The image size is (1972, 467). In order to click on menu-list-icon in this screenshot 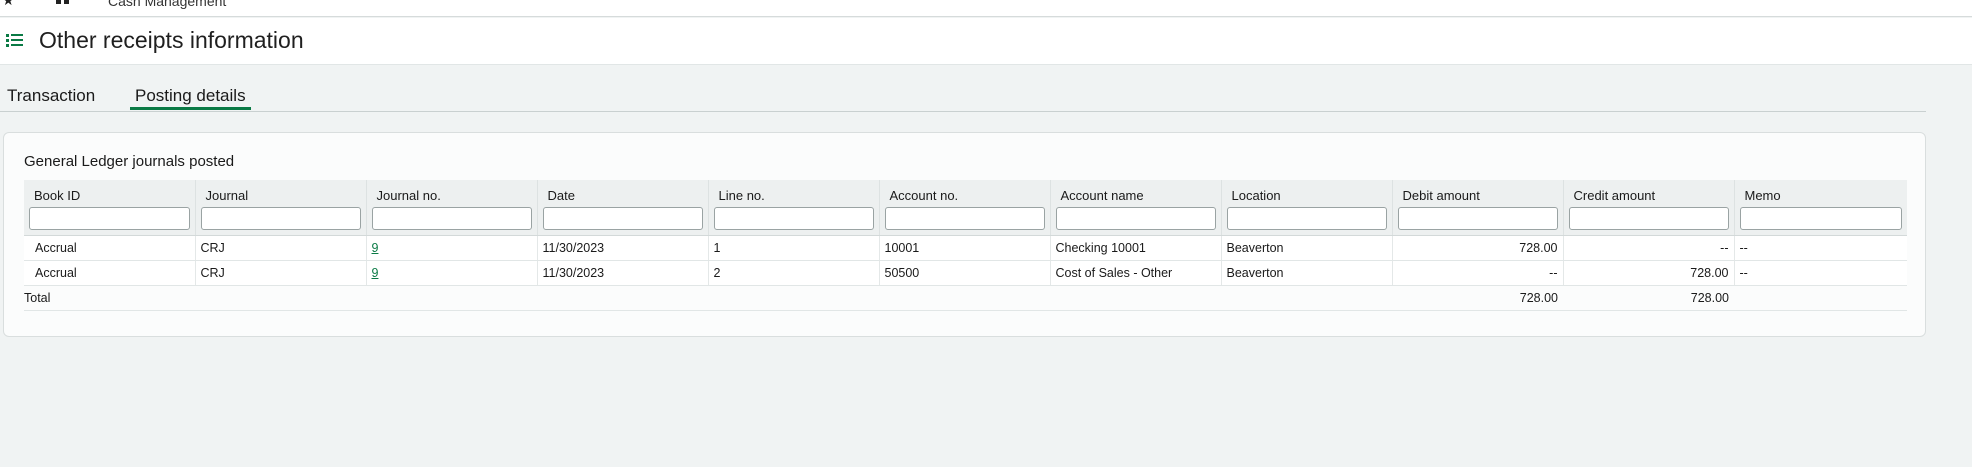, I will do `click(15, 41)`.